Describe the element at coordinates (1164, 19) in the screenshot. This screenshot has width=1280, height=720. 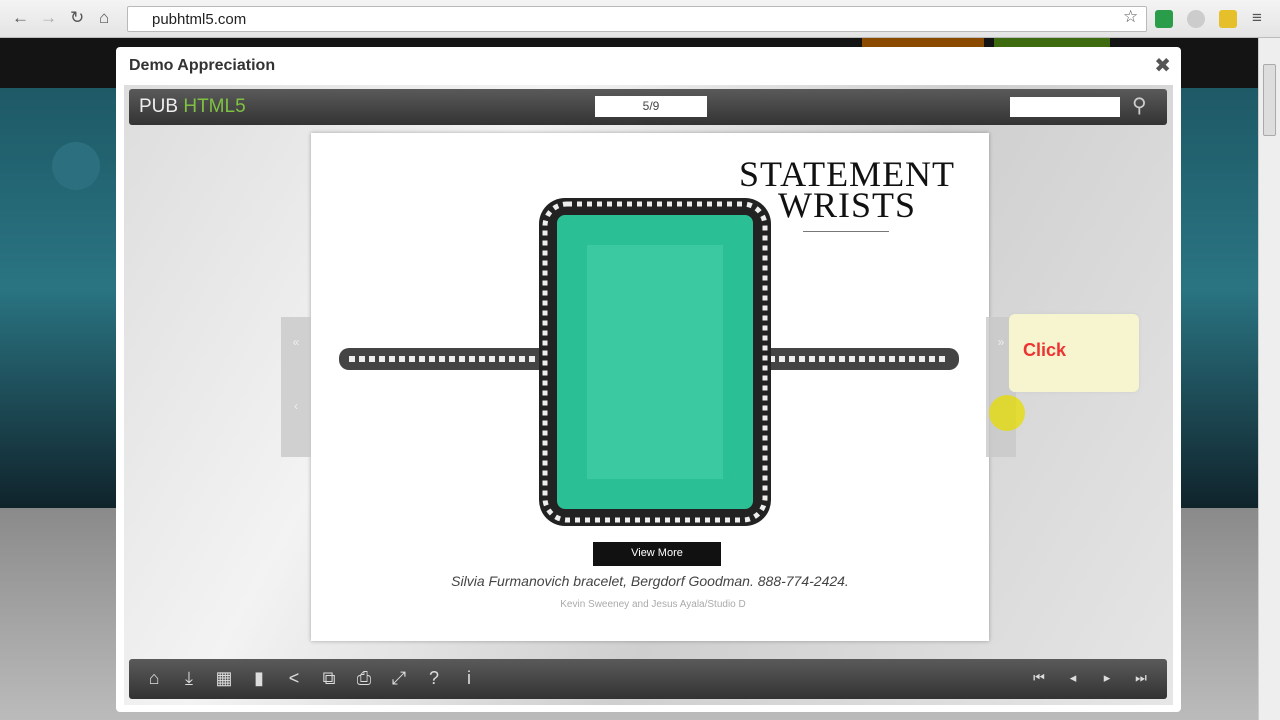
I see `extension-icon` at that location.